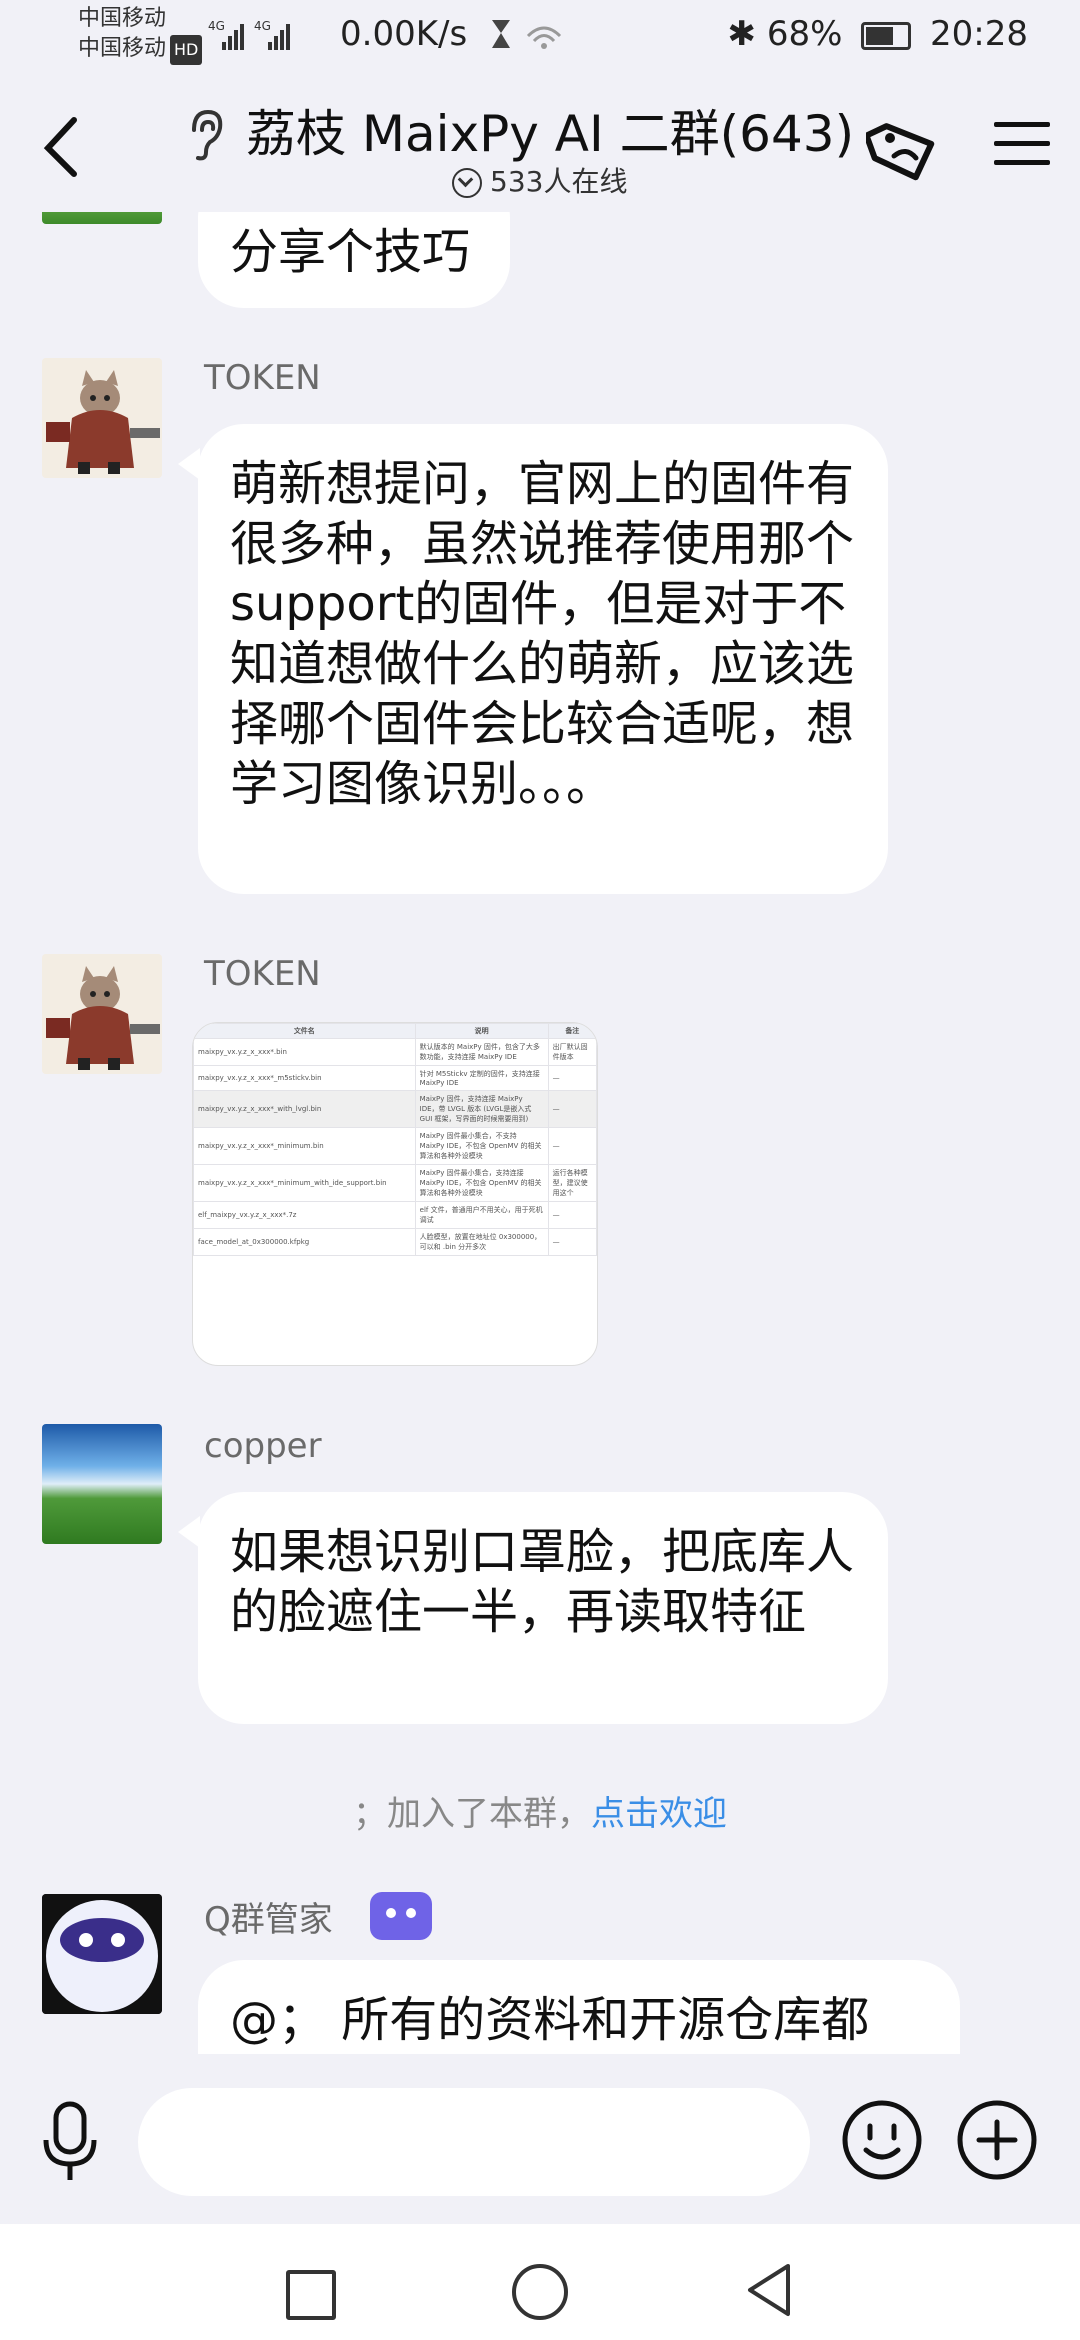 The width and height of the screenshot is (1080, 2340). I want to click on chevron-left-icon, so click(60, 147).